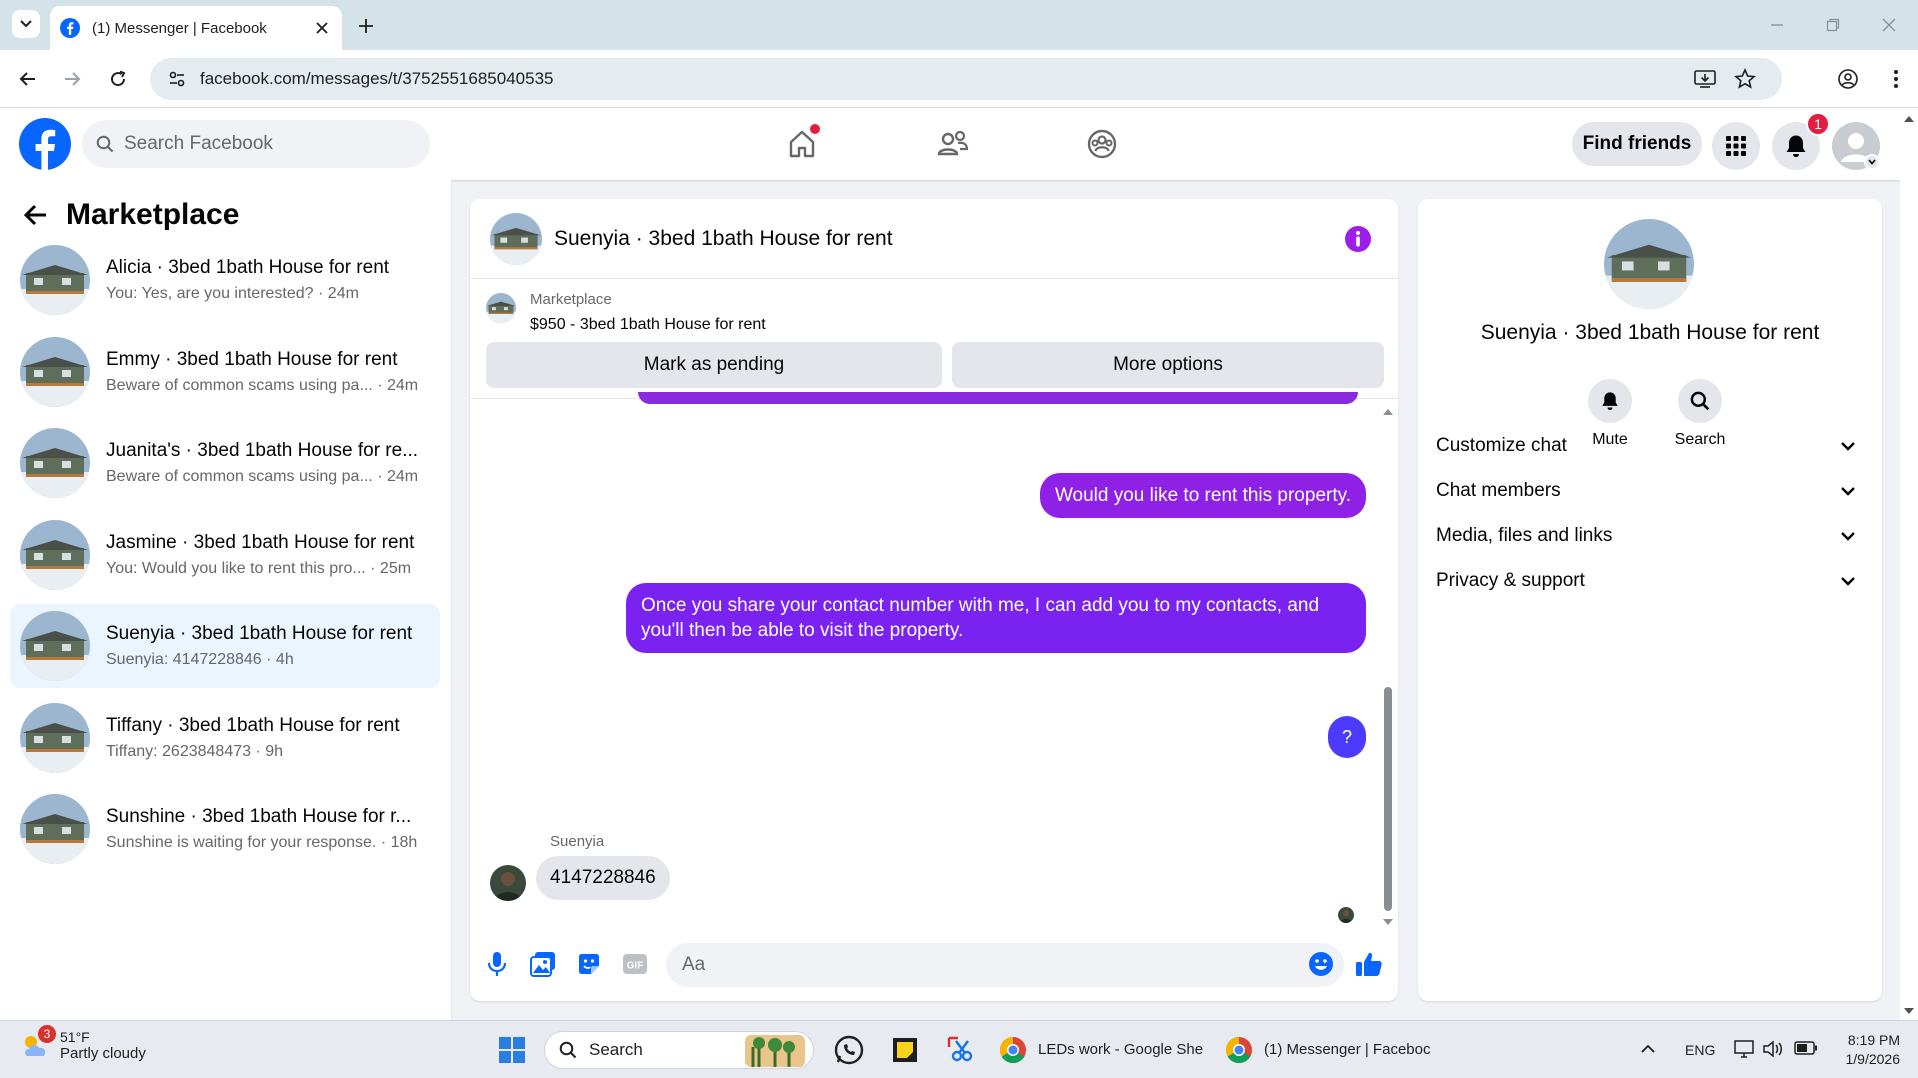 The image size is (1918, 1078). Describe the element at coordinates (376, 79) in the screenshot. I see `url-text: facebook.com/messages/t/3752551685040535` at that location.